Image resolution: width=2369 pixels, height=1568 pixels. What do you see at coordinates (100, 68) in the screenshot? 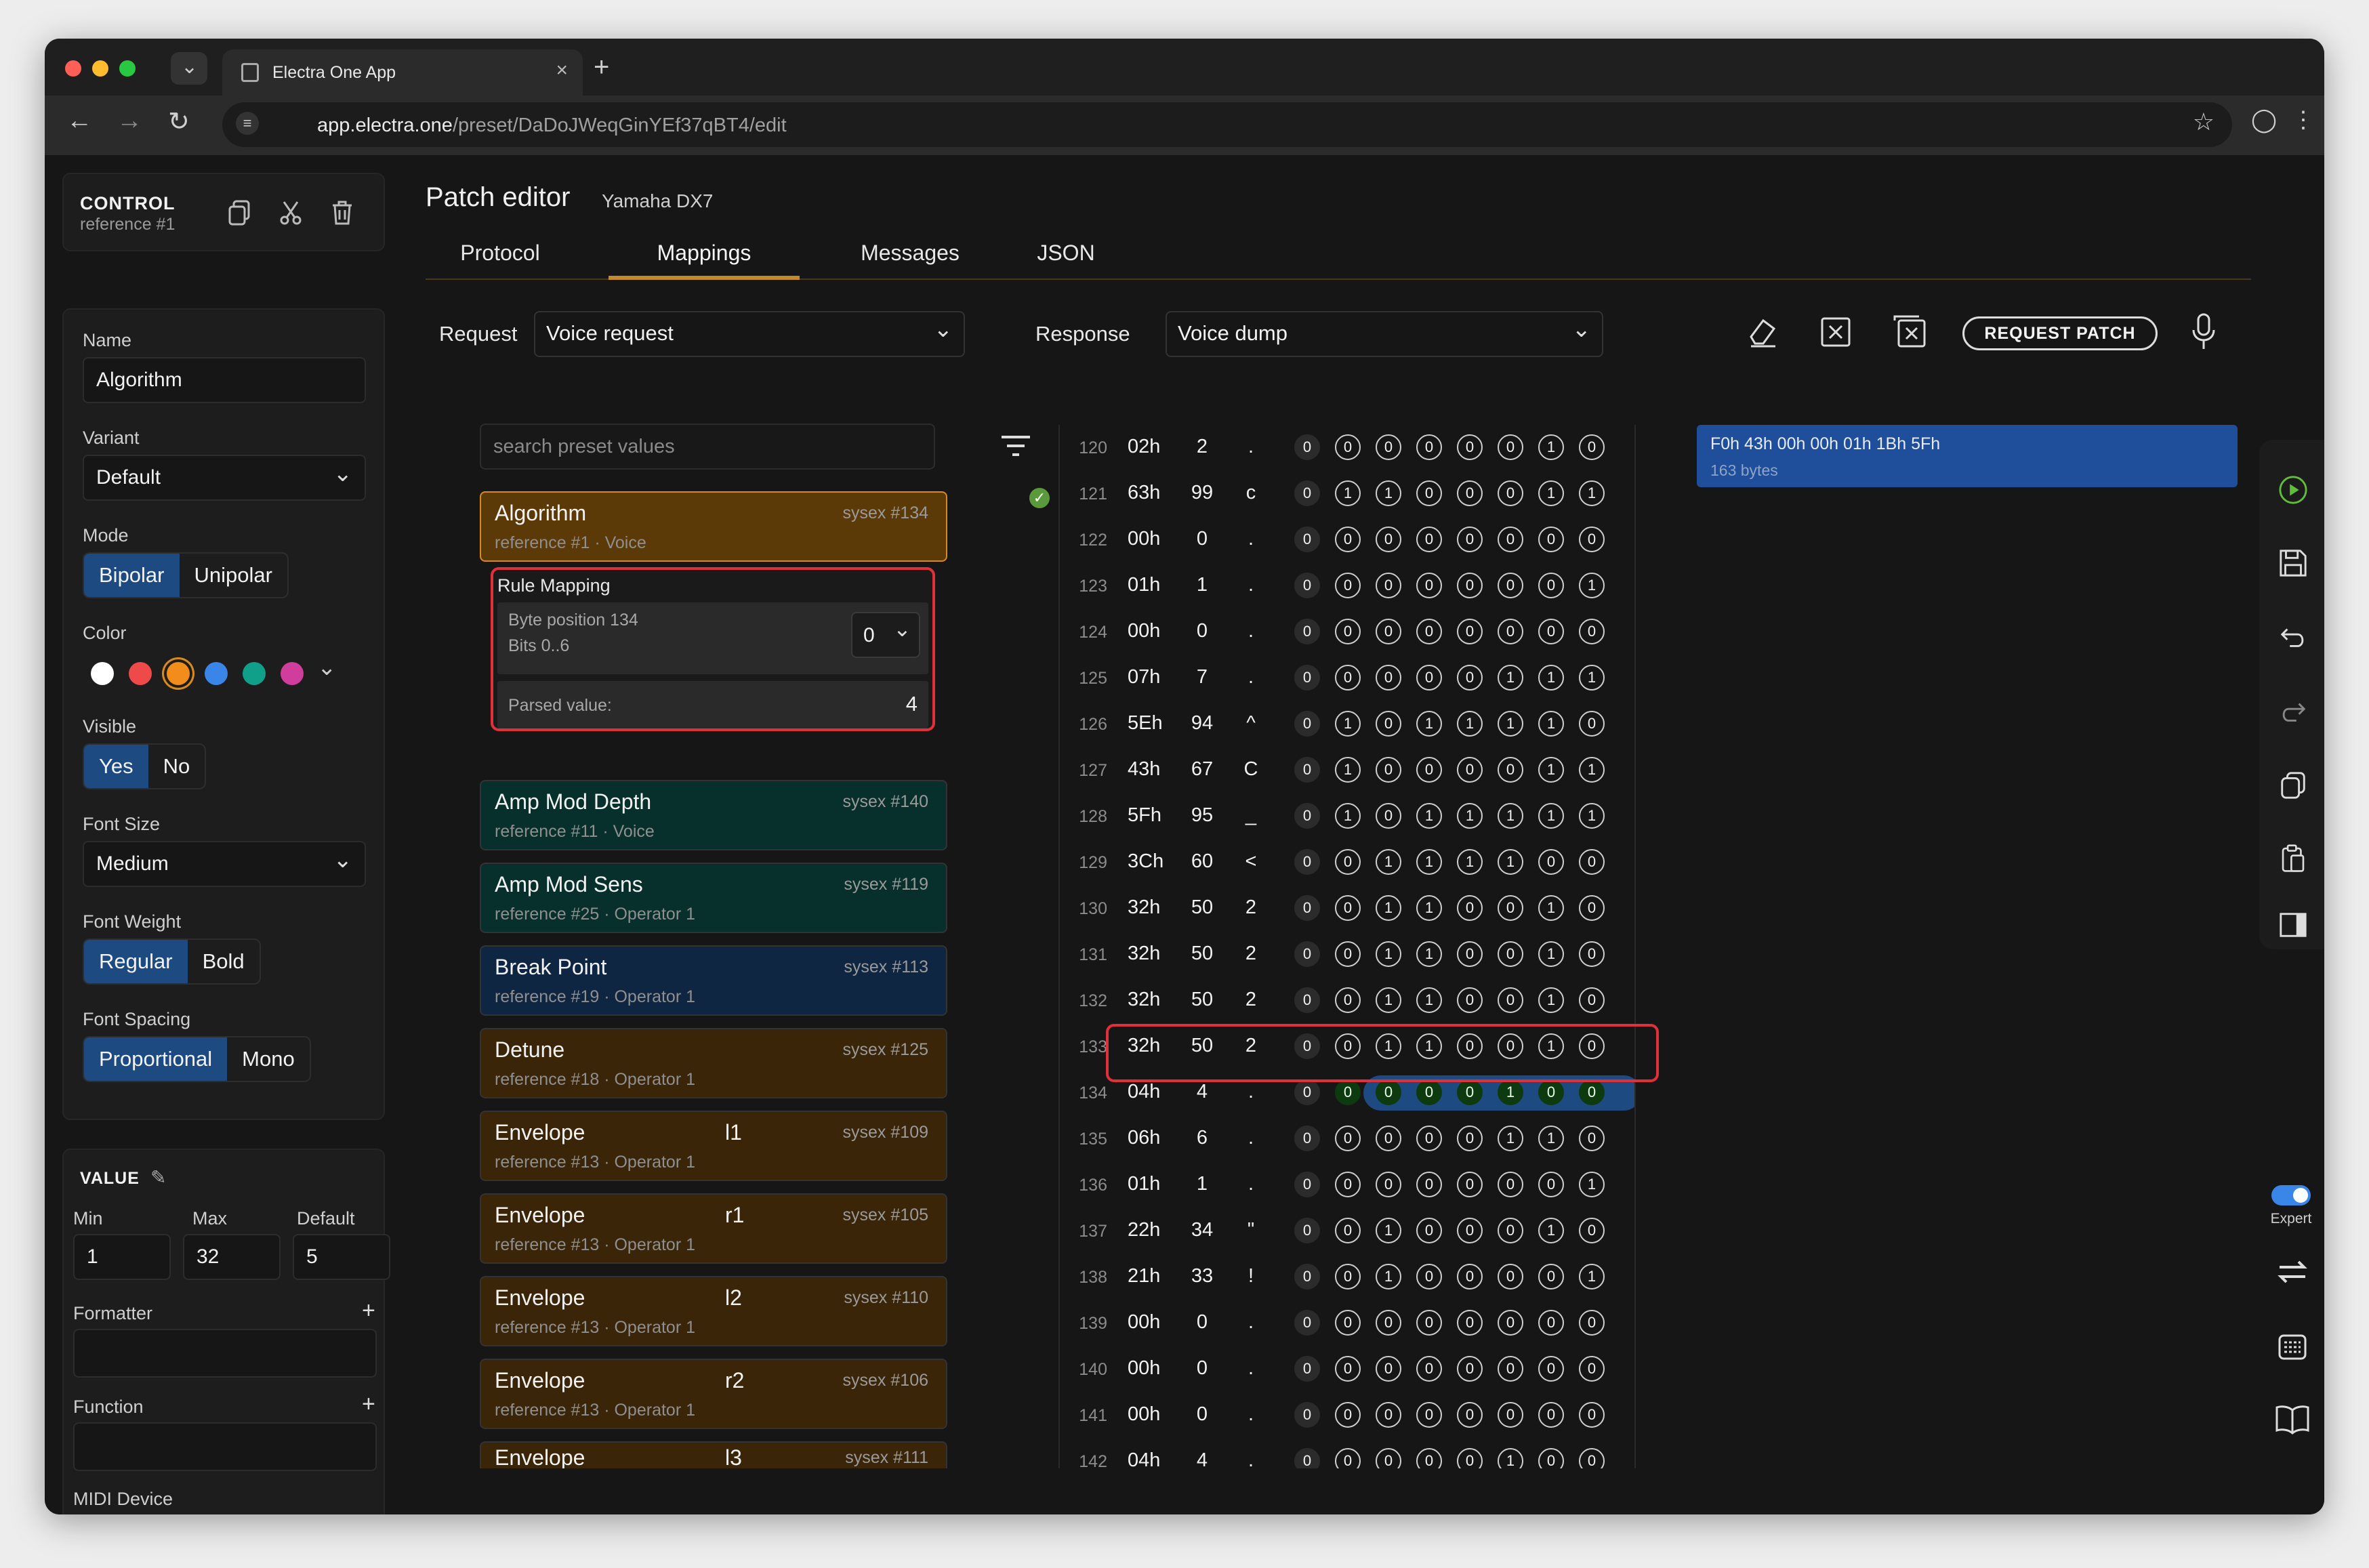
I see `minimize-window-button` at bounding box center [100, 68].